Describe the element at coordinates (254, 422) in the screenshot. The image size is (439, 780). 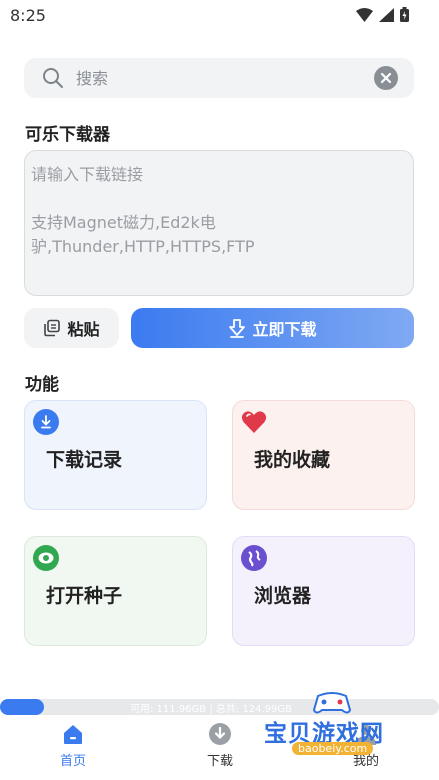
I see `heart-icon` at that location.